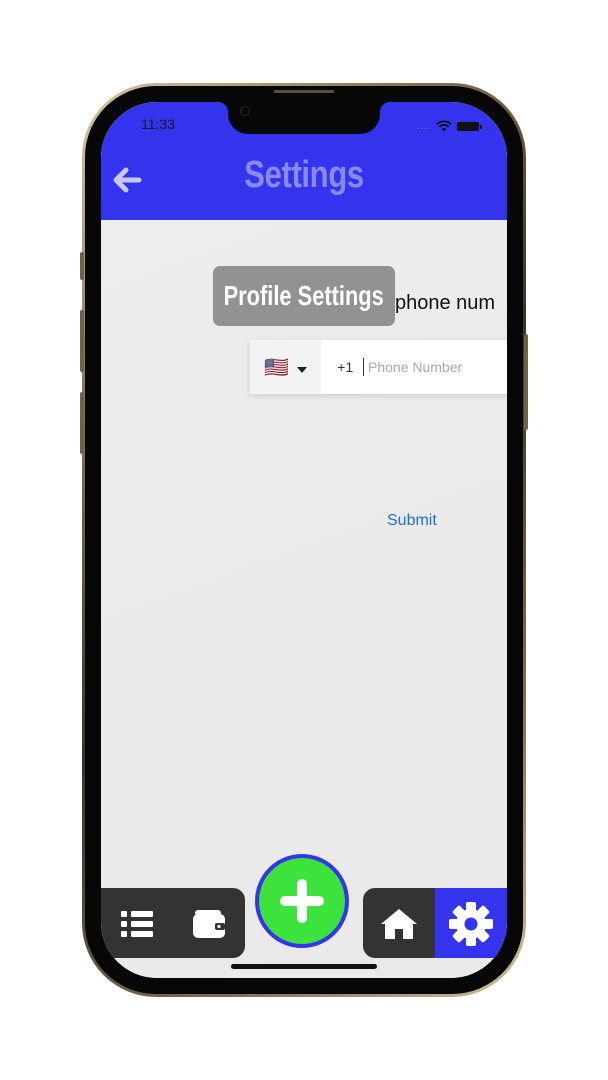  I want to click on phone-prompt-text: phone num, so click(445, 303).